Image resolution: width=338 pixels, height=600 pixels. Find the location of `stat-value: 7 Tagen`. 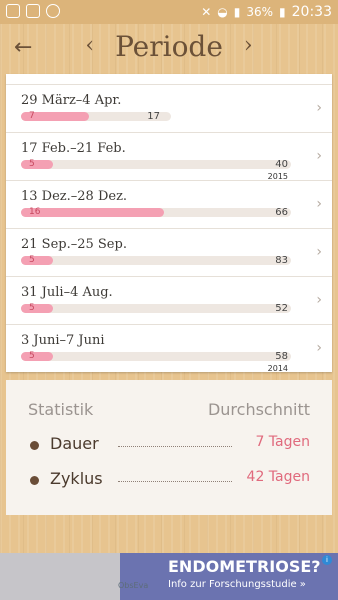

stat-value: 7 Tagen is located at coordinates (282, 442).